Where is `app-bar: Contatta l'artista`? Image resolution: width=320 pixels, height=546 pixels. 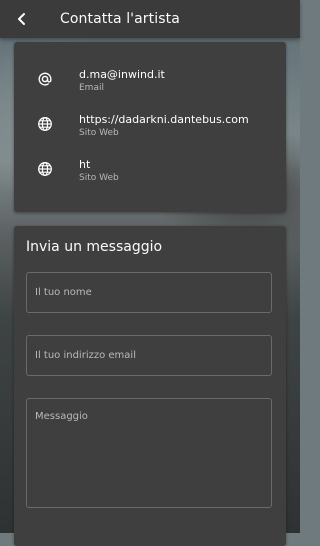 app-bar: Contatta l'artista is located at coordinates (150, 19).